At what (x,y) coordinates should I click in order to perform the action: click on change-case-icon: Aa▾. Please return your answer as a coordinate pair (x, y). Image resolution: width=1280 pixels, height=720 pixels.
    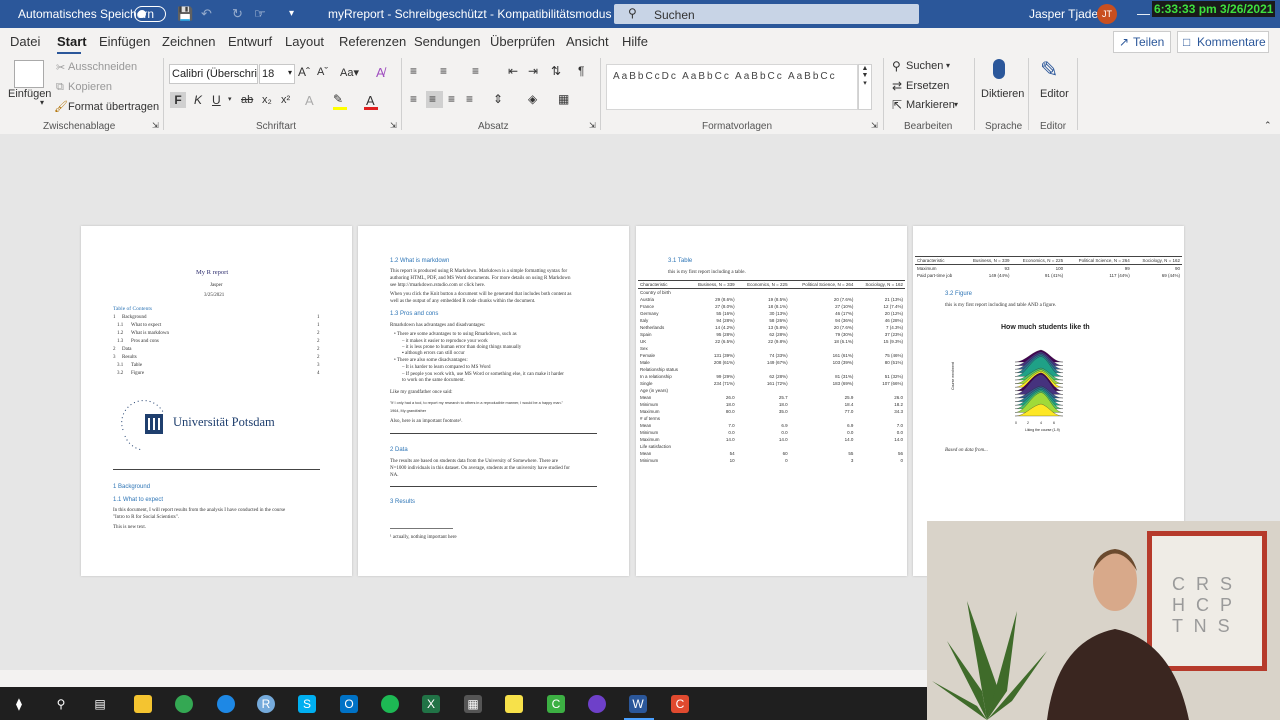
    Looking at the image, I should click on (349, 72).